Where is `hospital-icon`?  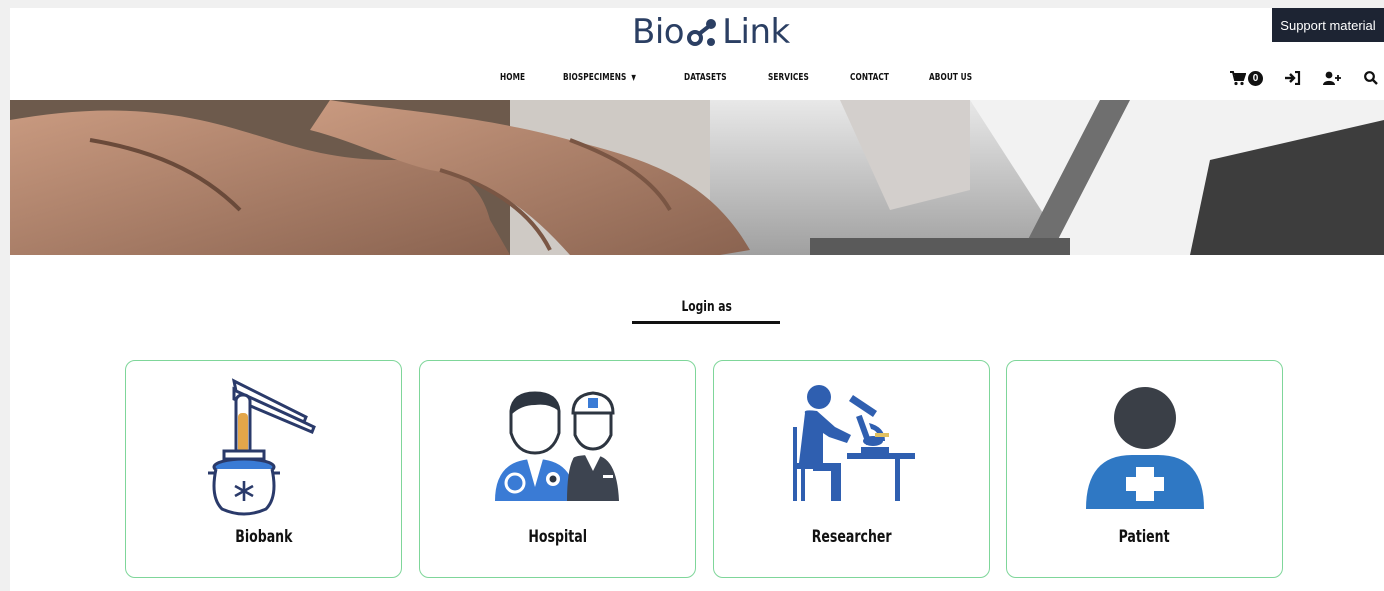
hospital-icon is located at coordinates (556, 446).